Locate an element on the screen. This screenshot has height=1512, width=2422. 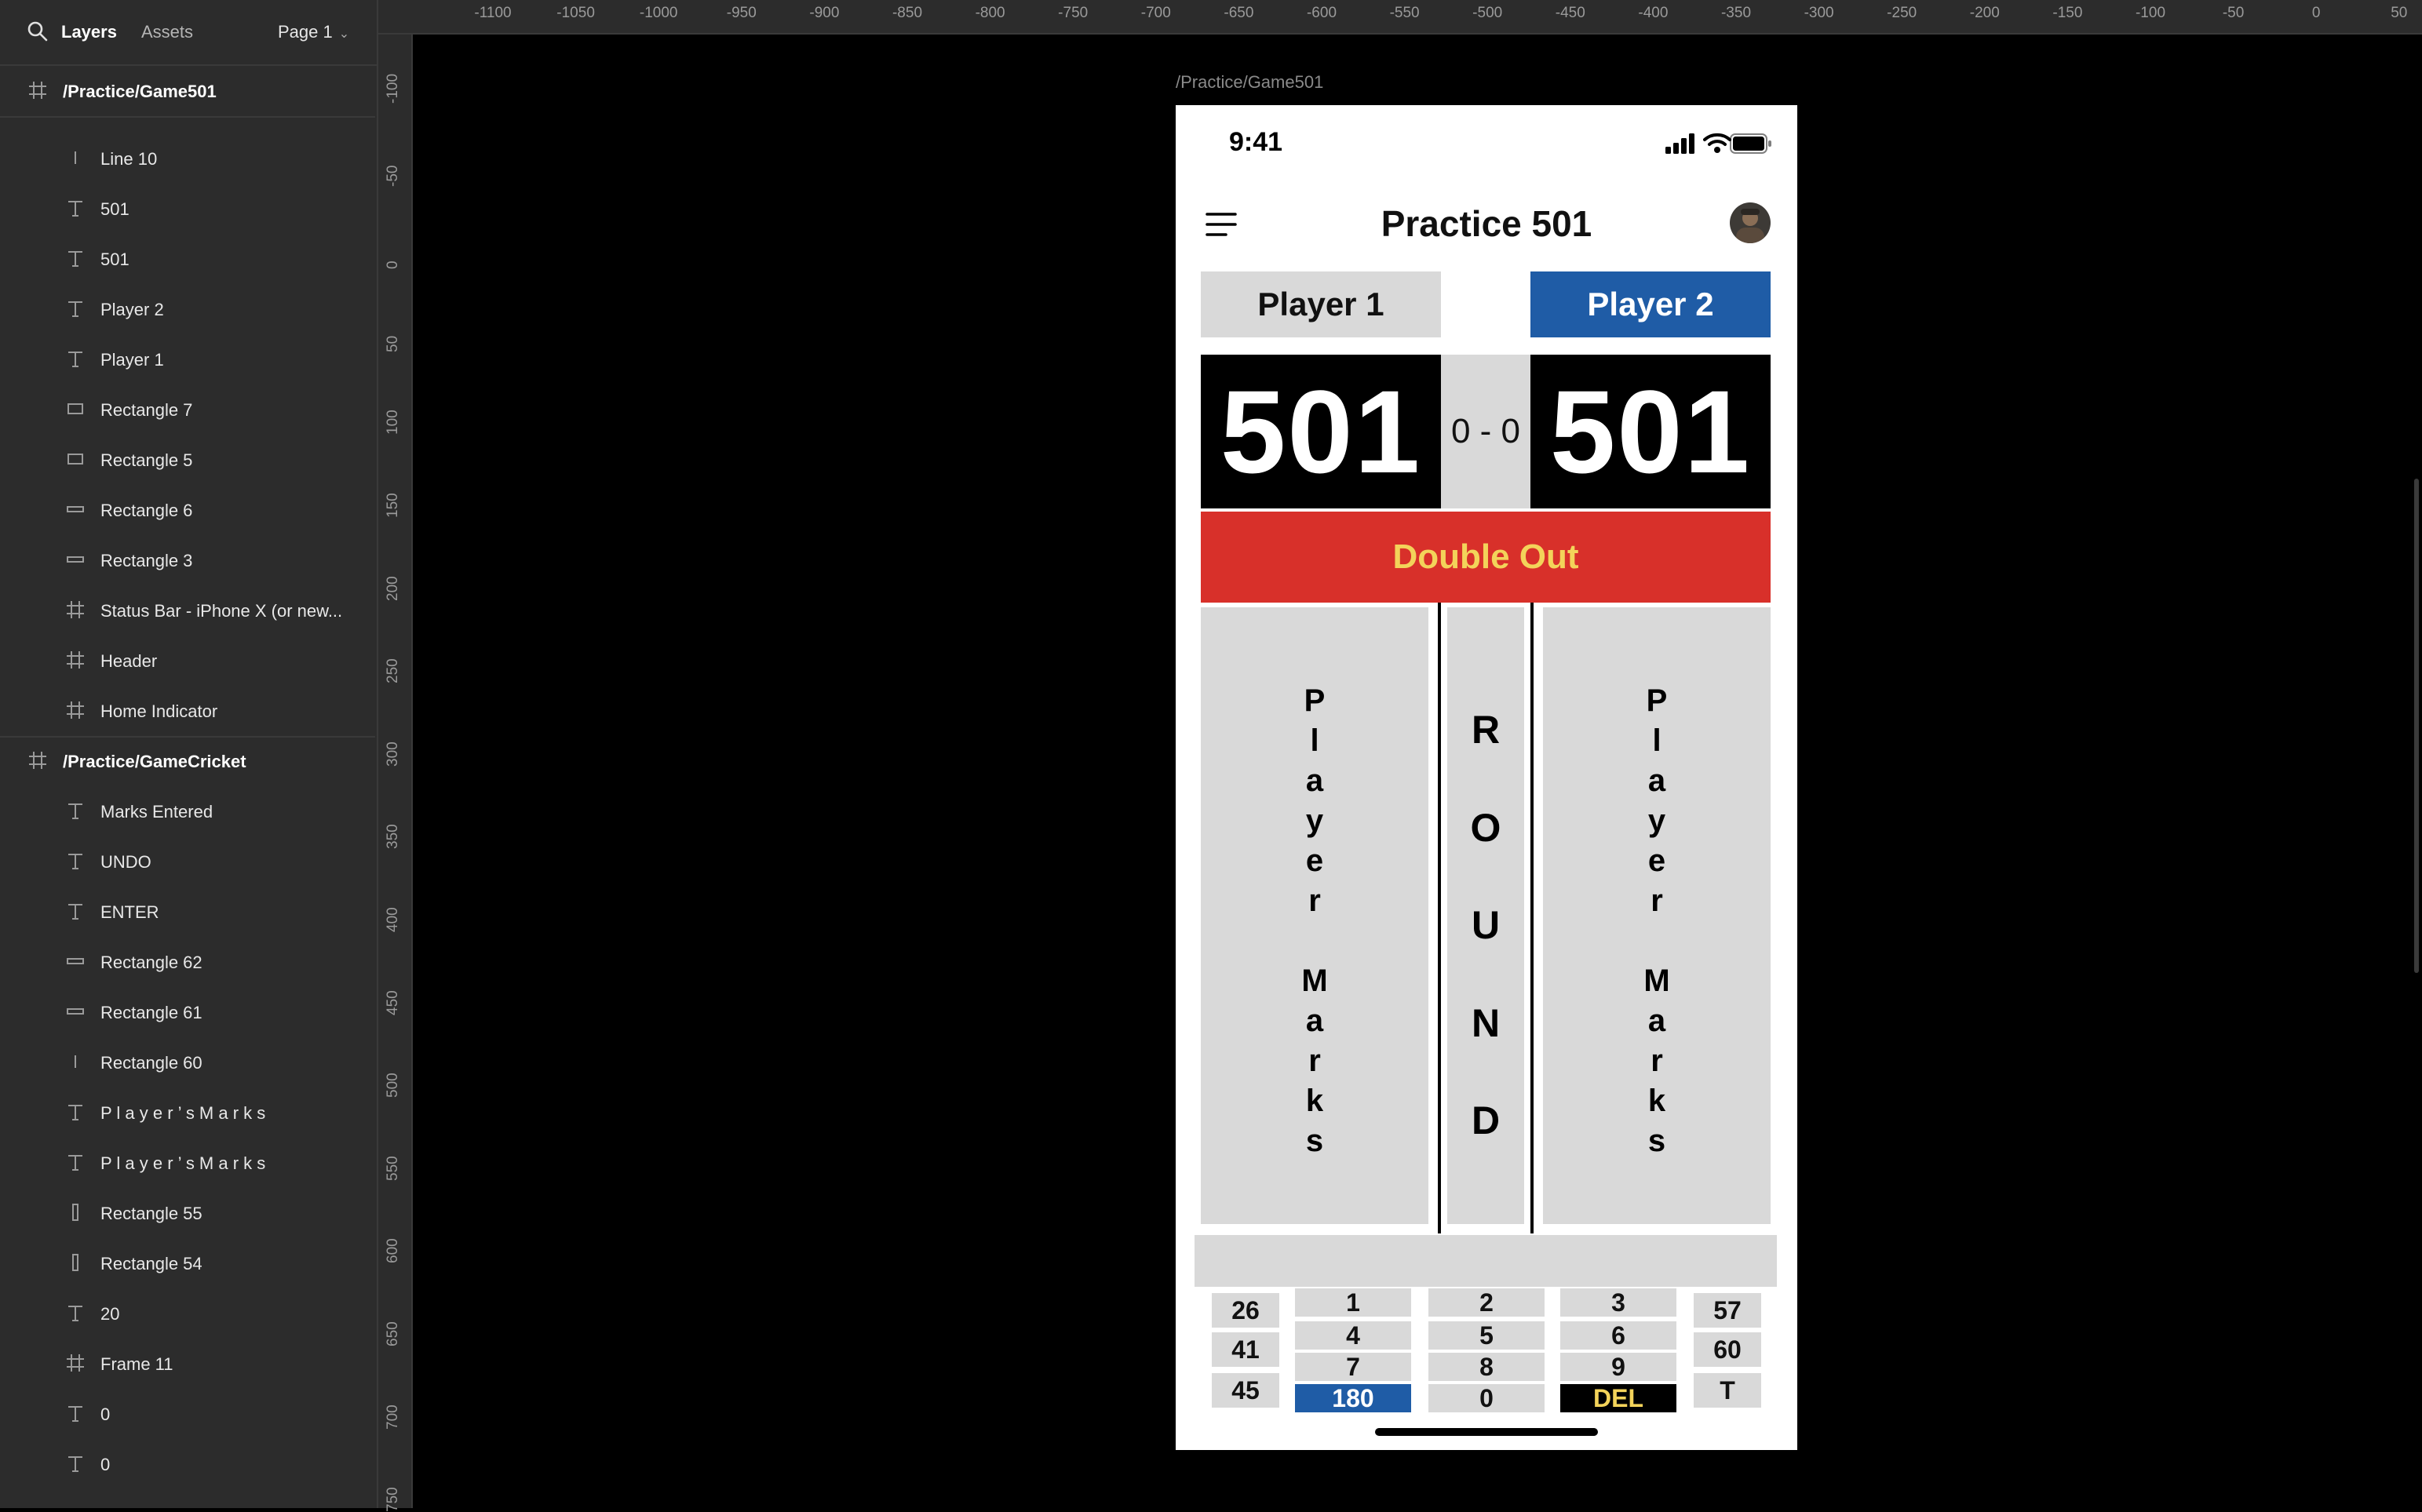
layer-row: Marks Entered is located at coordinates (187, 811).